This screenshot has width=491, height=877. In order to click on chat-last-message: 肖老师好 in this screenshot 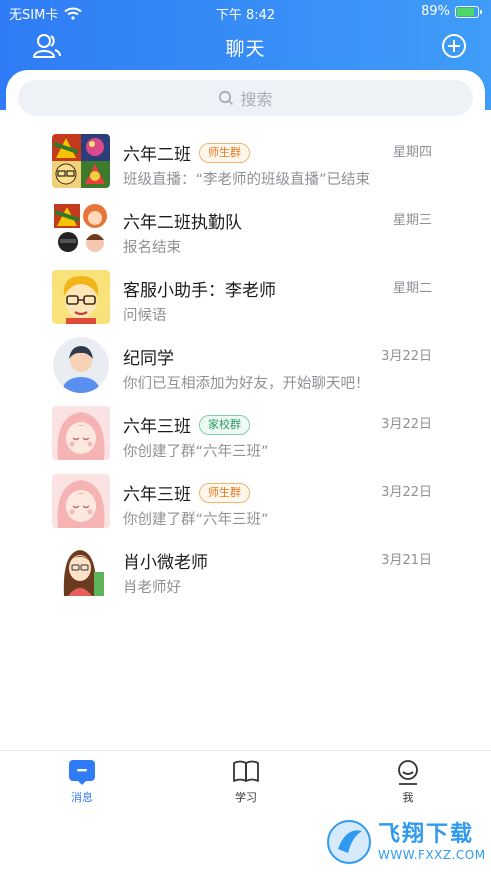, I will do `click(152, 588)`.